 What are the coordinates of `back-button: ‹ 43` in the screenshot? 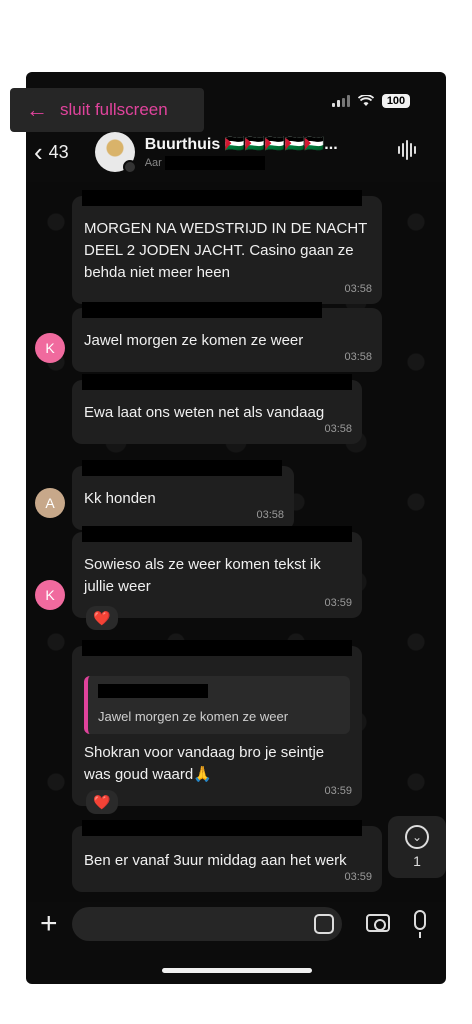 It's located at (51, 152).